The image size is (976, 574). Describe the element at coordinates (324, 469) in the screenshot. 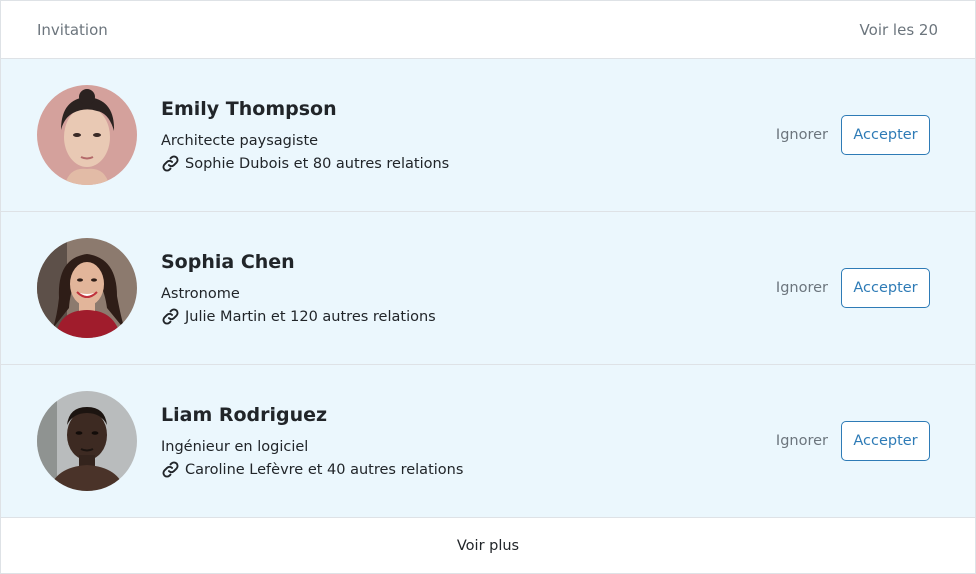

I see `mutual-text: Caroline Lefèvre et 40 autres relations` at that location.